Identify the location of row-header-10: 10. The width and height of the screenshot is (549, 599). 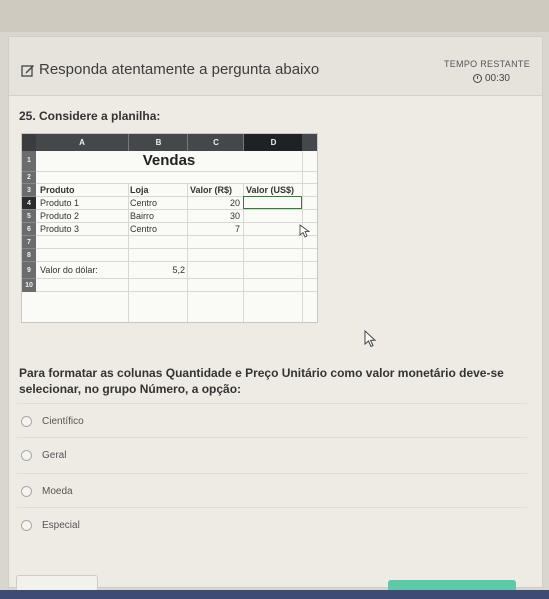
(29, 285).